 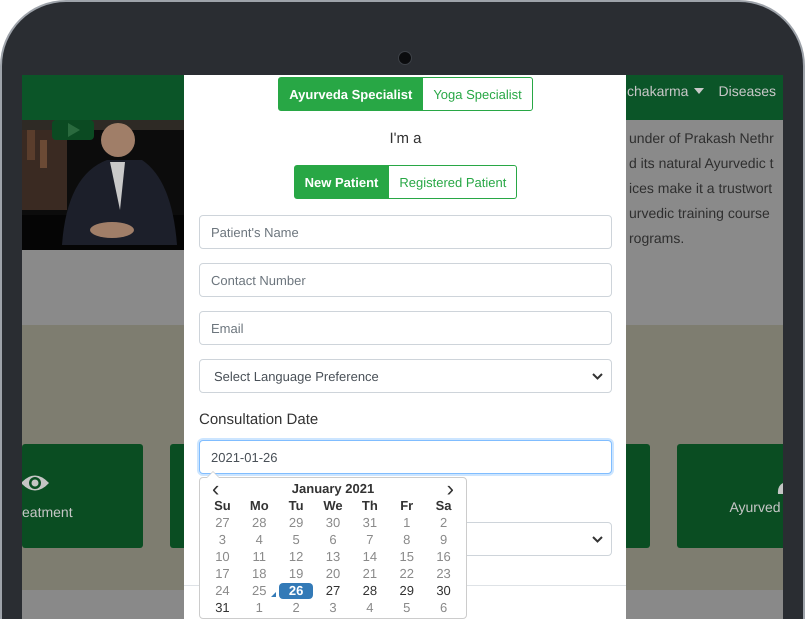 I want to click on month-title: January 2021, so click(x=333, y=488).